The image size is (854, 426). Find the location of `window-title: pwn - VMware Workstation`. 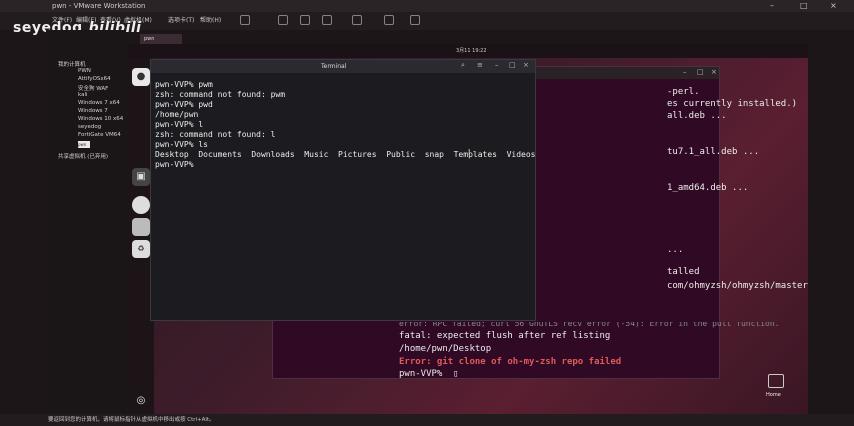

window-title: pwn - VMware Workstation is located at coordinates (99, 6).